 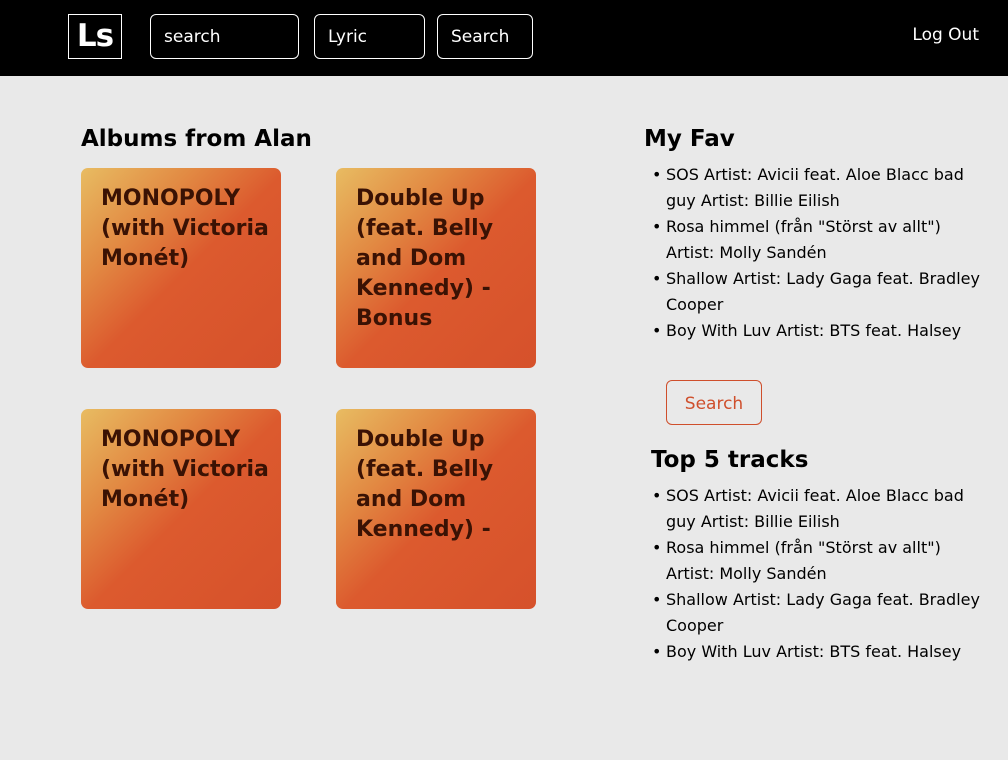 What do you see at coordinates (95, 36) in the screenshot?
I see `app-logo: Ls` at bounding box center [95, 36].